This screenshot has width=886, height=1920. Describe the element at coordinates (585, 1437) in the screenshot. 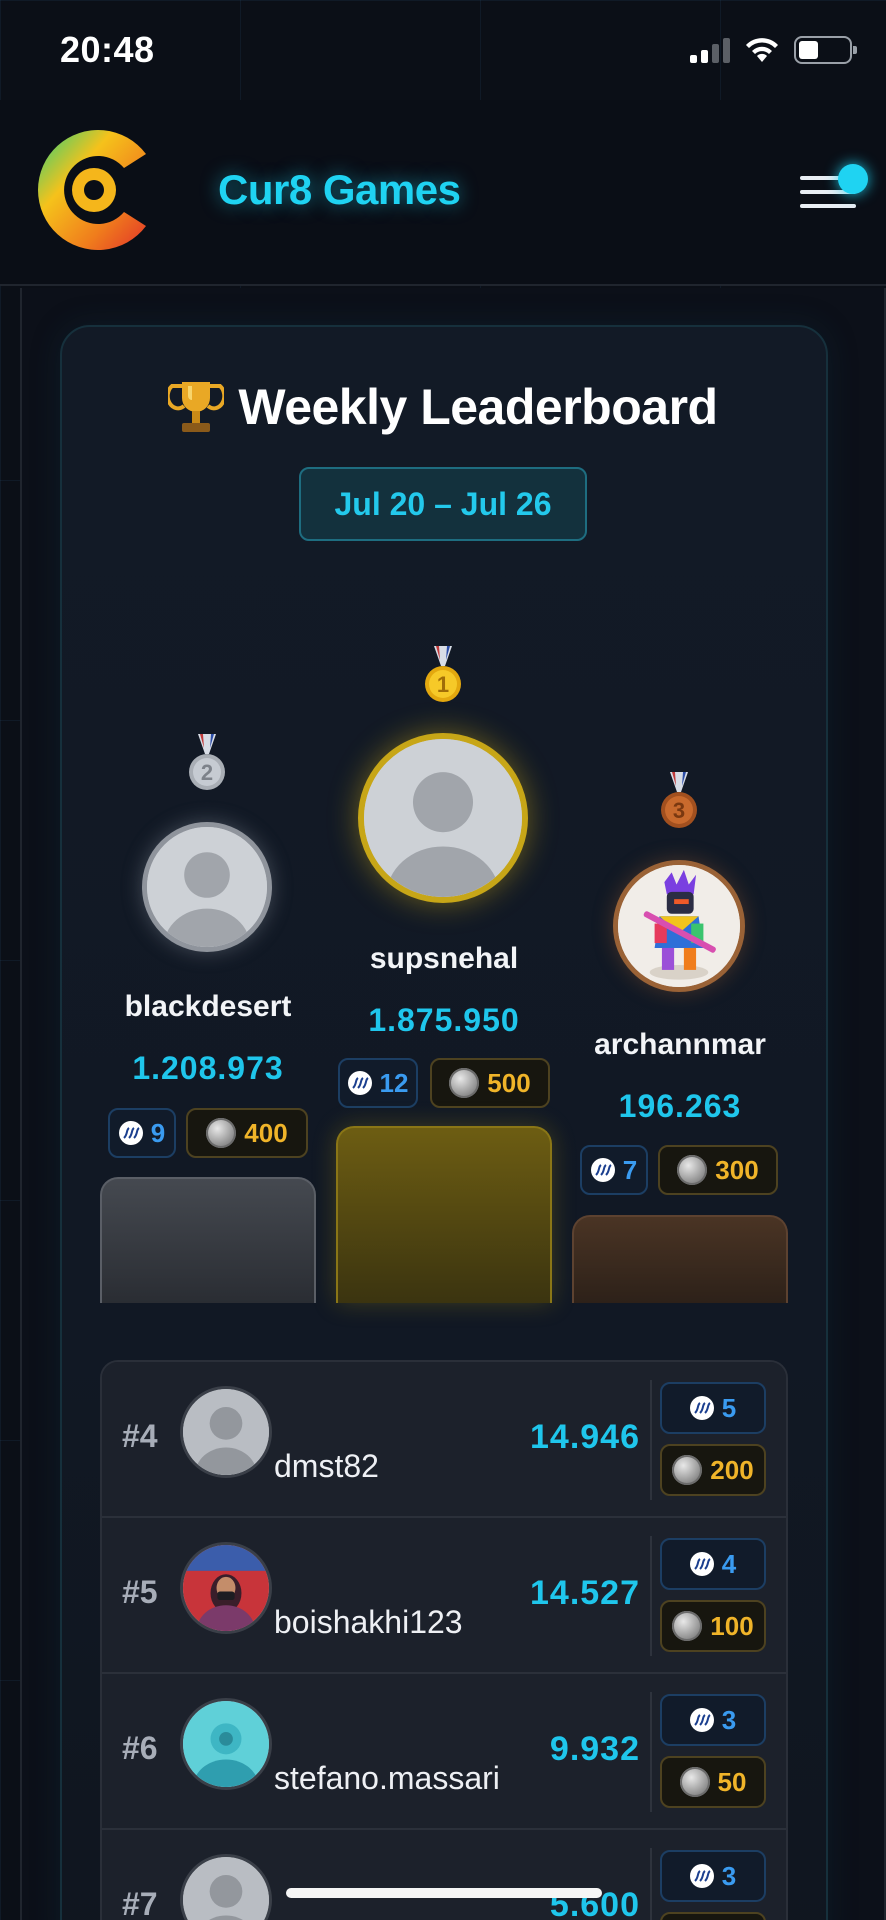

I see `player-score: 14.946` at that location.